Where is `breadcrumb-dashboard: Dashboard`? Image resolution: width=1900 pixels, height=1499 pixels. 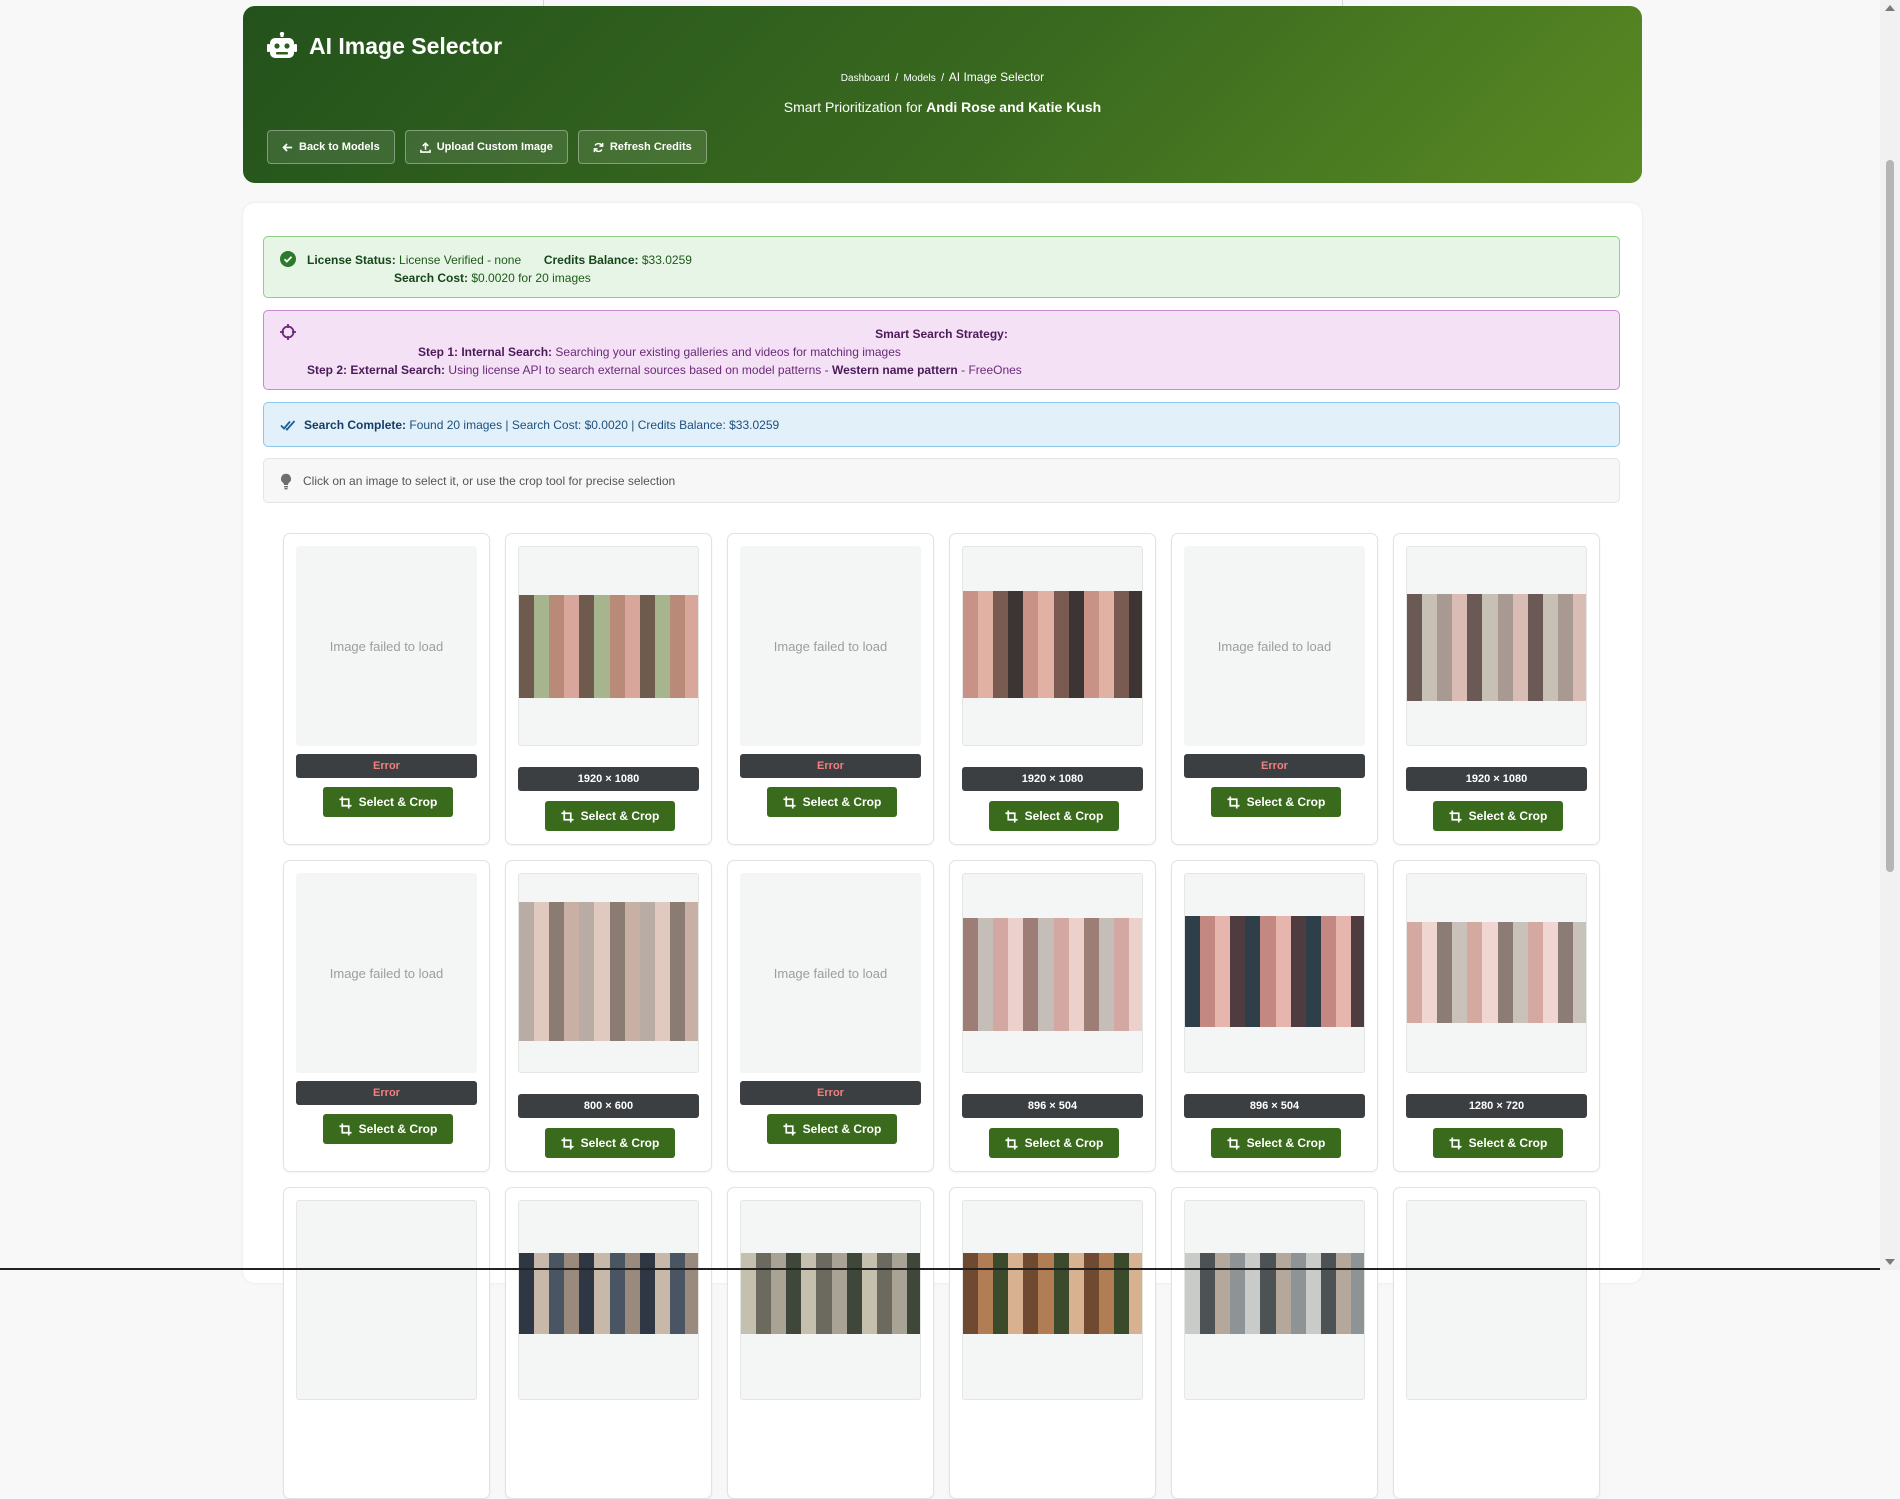 breadcrumb-dashboard: Dashboard is located at coordinates (865, 78).